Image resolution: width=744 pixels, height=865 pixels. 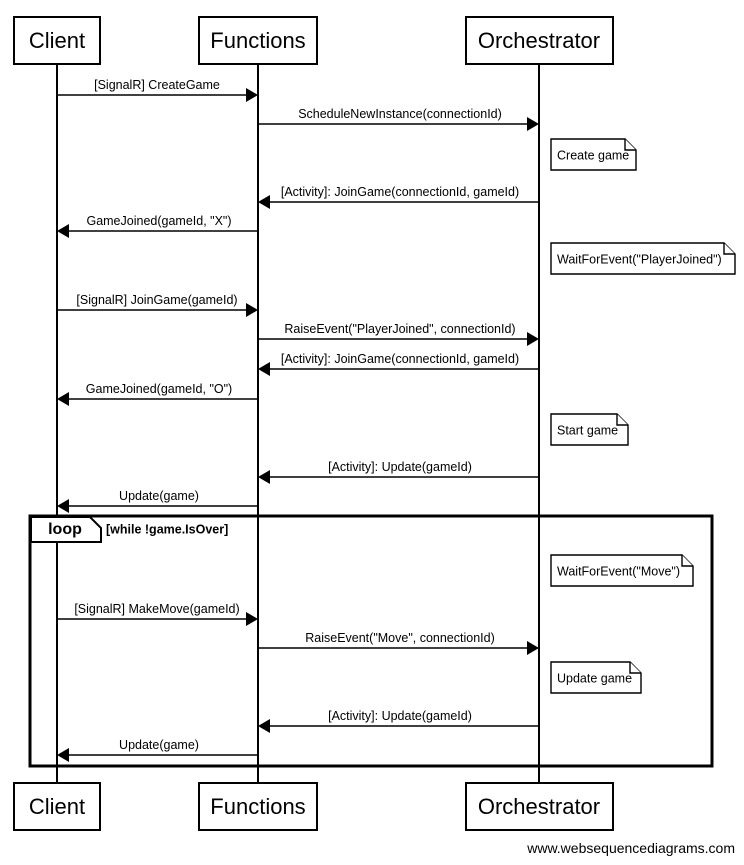 I want to click on message-10: [SignalR] MakeMove(gameId), so click(x=157, y=614).